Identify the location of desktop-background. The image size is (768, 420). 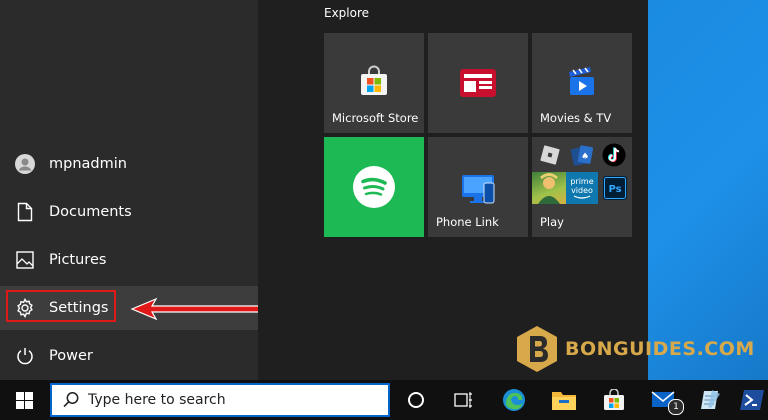
(708, 190).